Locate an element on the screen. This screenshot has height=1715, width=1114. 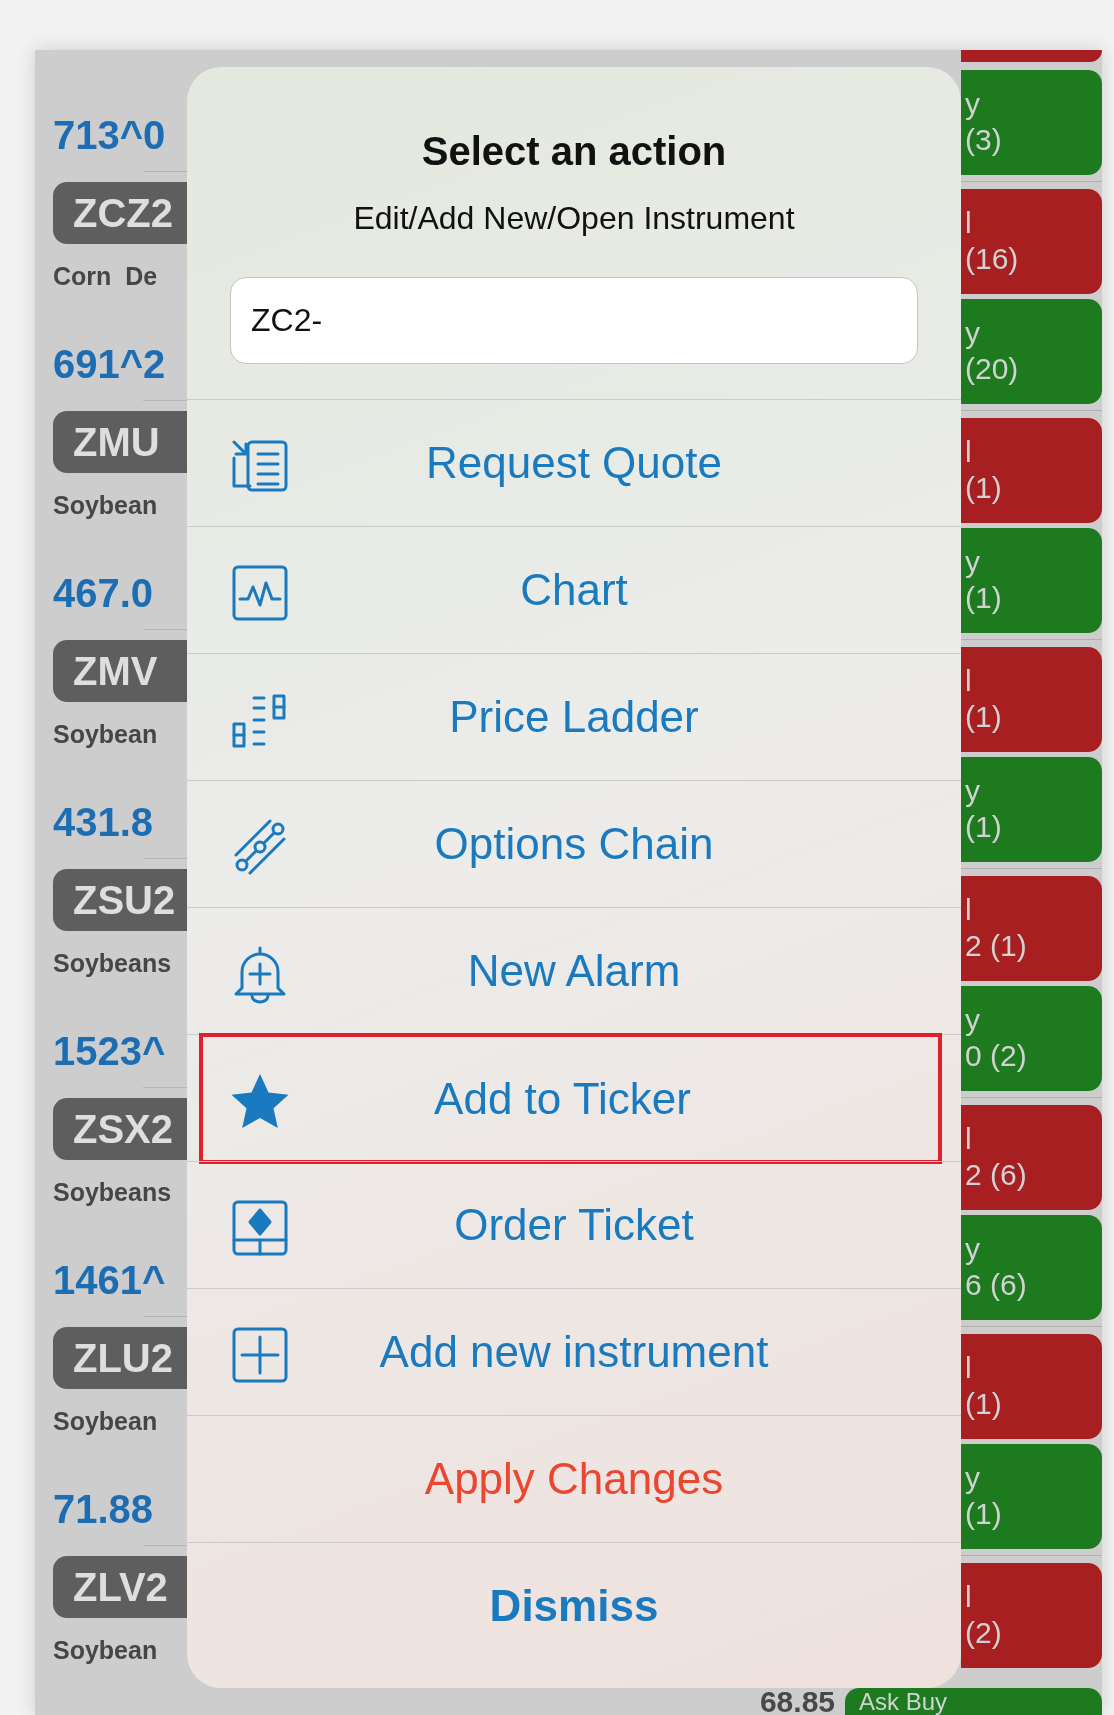
price-text: 68.85 is located at coordinates (797, 1701).